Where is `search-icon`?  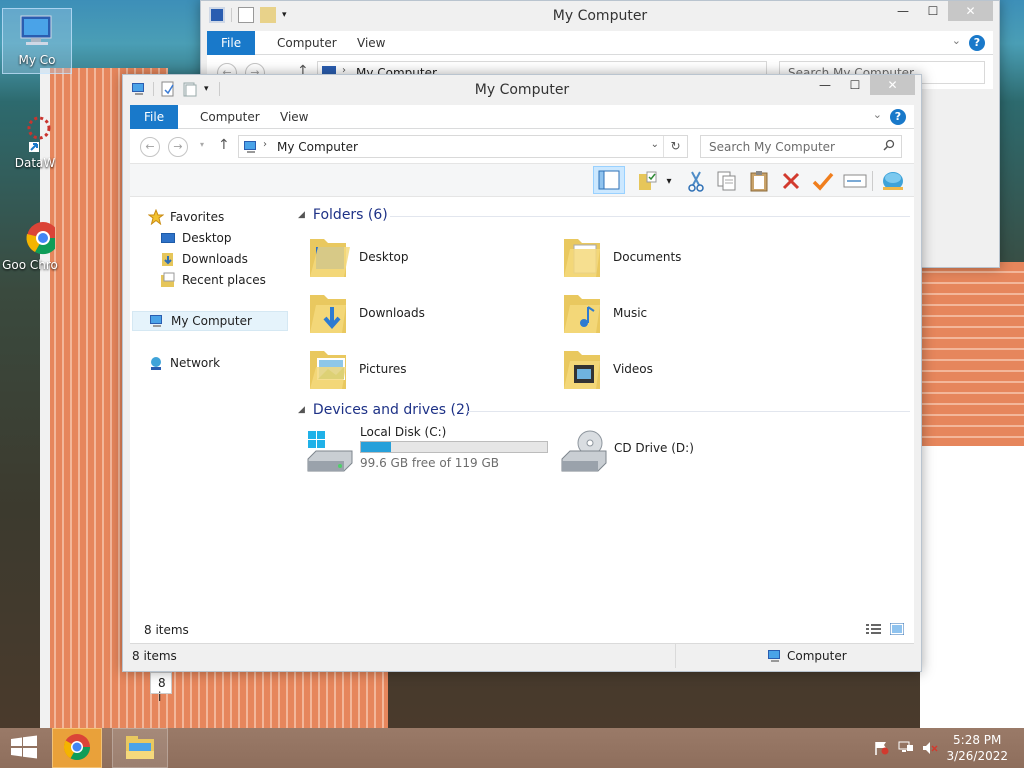
search-icon is located at coordinates (889, 145).